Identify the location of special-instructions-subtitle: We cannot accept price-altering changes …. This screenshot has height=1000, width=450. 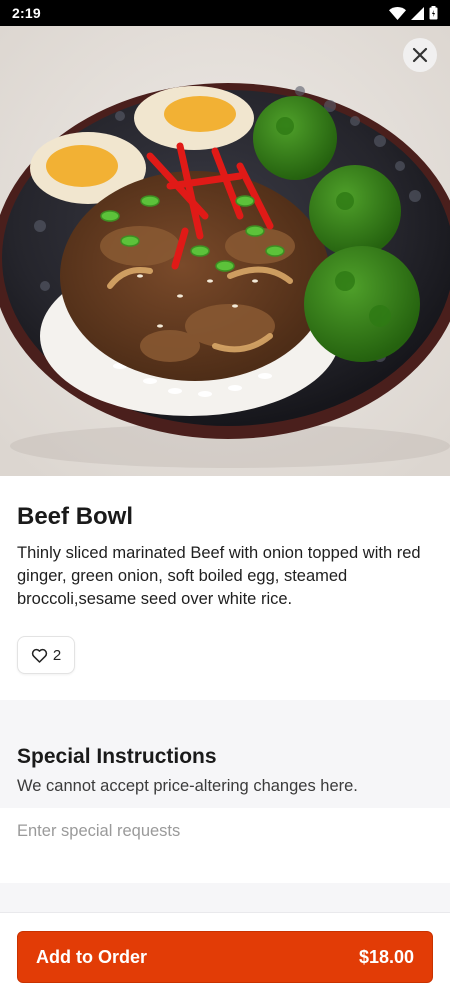
(187, 786).